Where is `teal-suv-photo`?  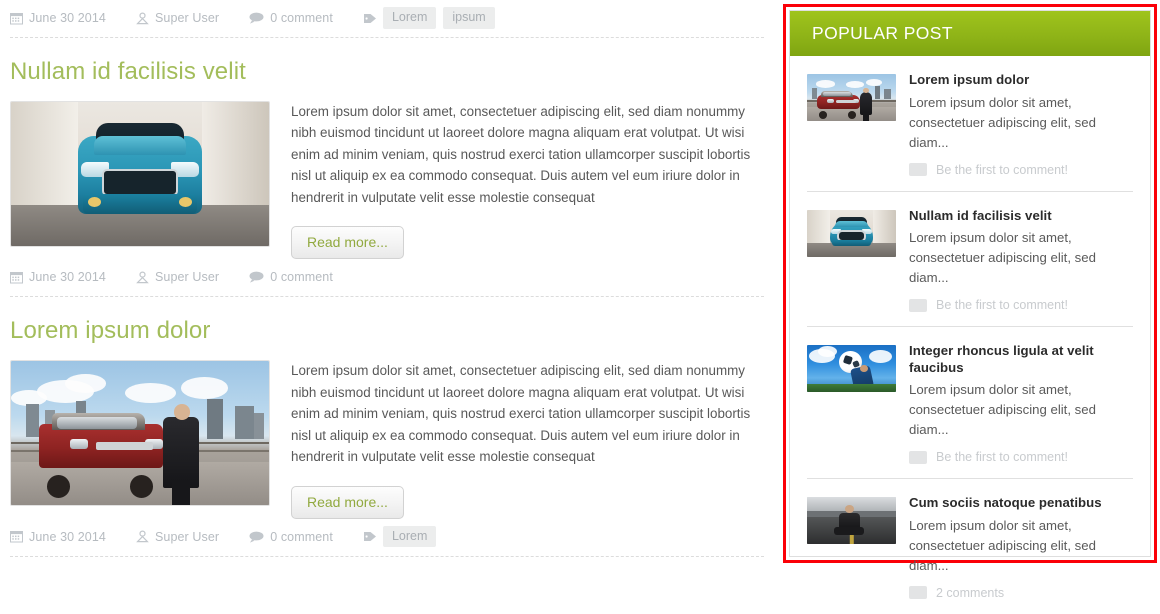 teal-suv-photo is located at coordinates (140, 173).